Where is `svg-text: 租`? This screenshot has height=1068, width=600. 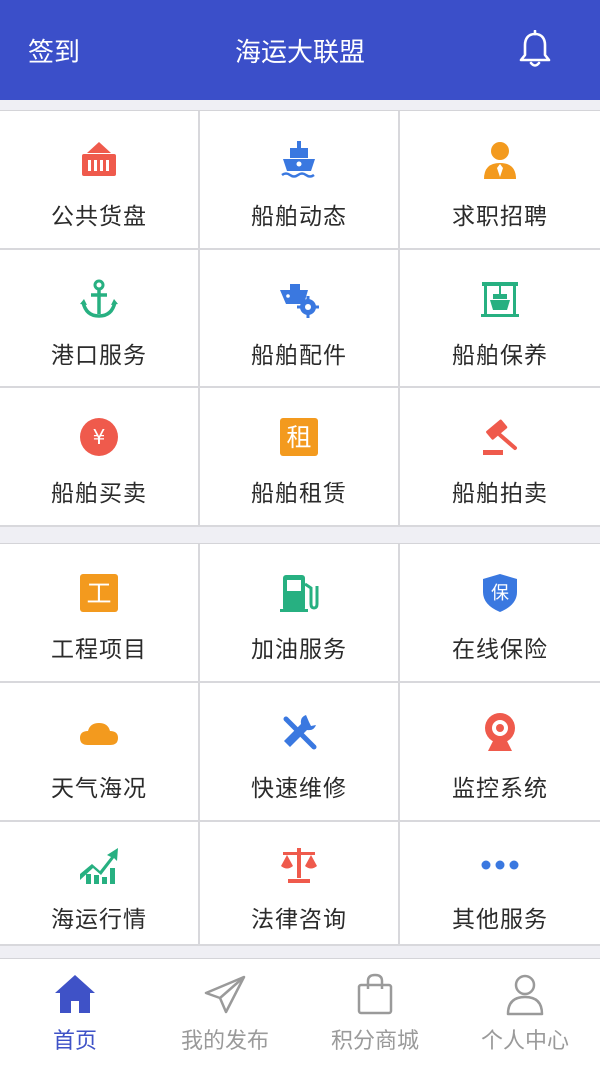
svg-text: 租 is located at coordinates (298, 437).